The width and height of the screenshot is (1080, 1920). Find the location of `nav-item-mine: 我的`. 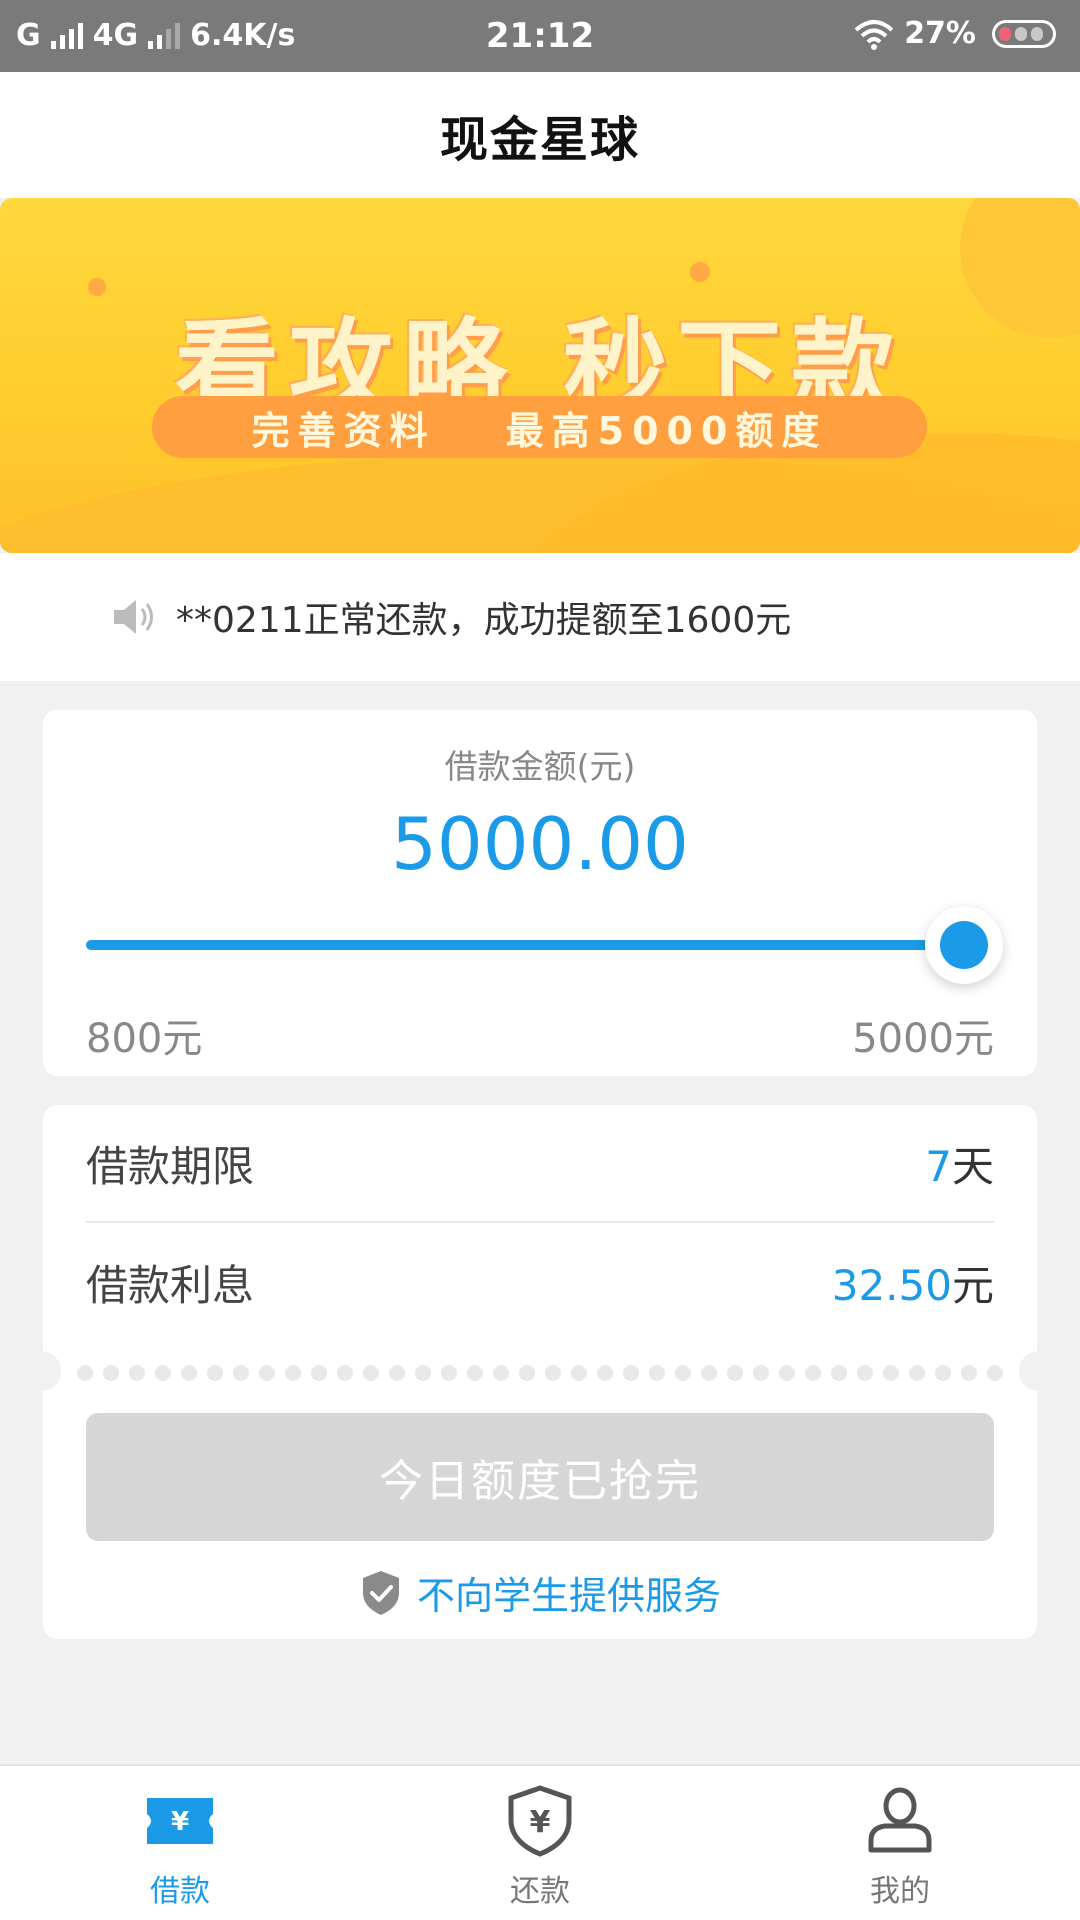

nav-item-mine: 我的 is located at coordinates (900, 1843).